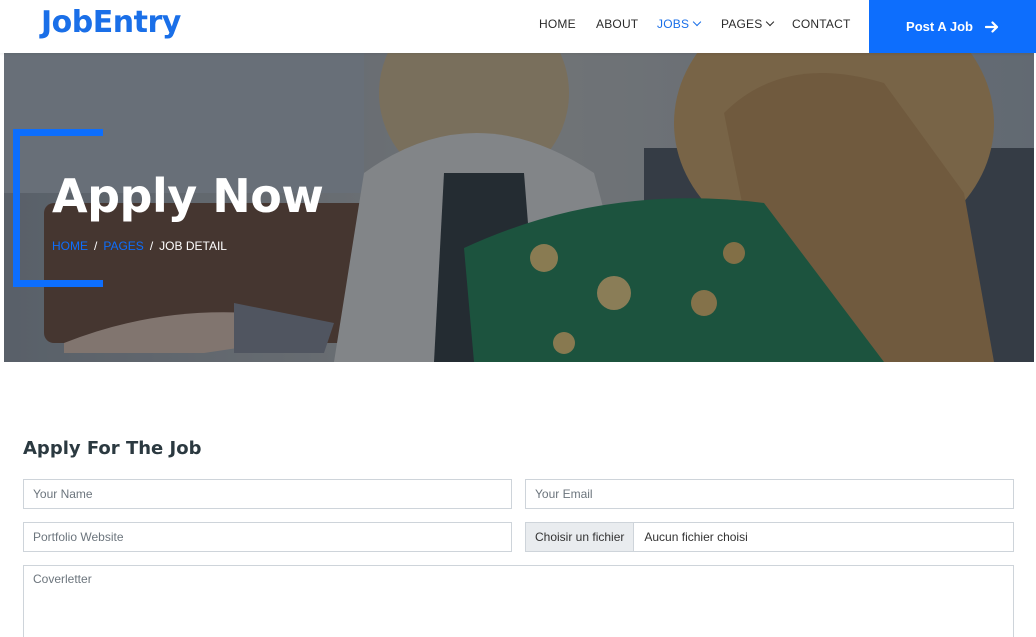 The image size is (1036, 637). I want to click on portfolio-field-wrapper, so click(267, 537).